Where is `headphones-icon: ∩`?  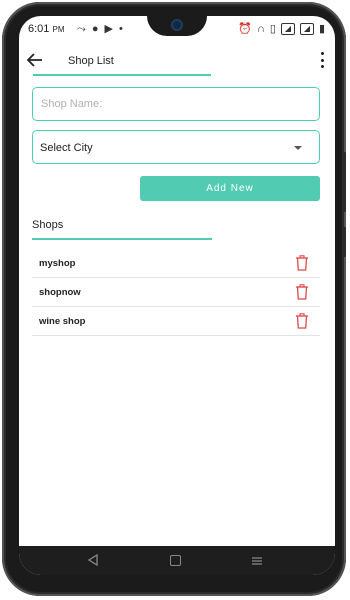 headphones-icon: ∩ is located at coordinates (260, 29).